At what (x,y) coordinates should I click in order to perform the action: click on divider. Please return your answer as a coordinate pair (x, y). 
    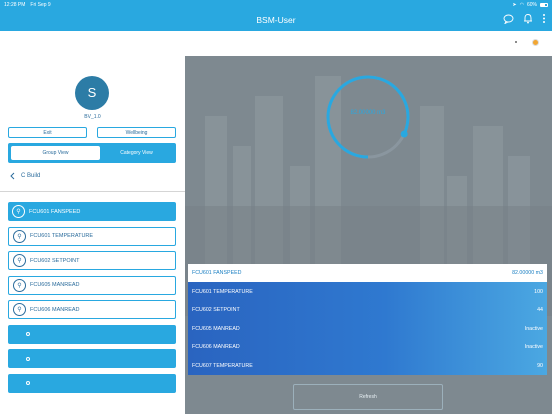
    Looking at the image, I should click on (92, 191).